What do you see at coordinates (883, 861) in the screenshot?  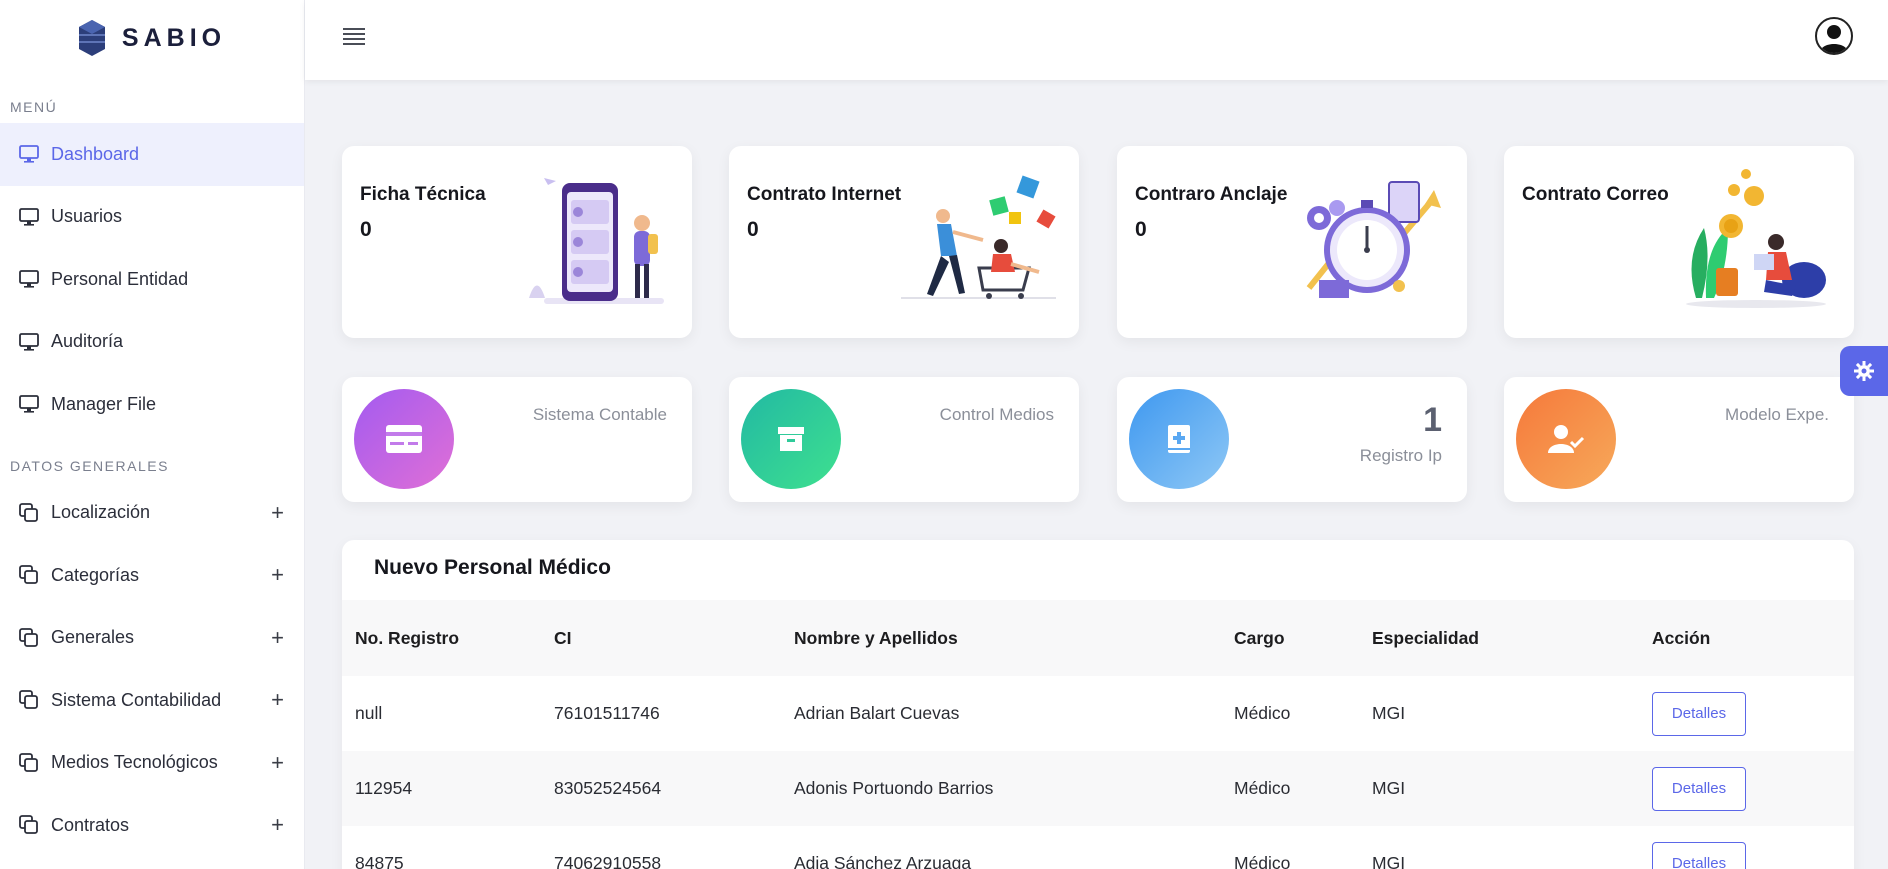 I see `table-cell: Adia Sánchez Arzuaga` at bounding box center [883, 861].